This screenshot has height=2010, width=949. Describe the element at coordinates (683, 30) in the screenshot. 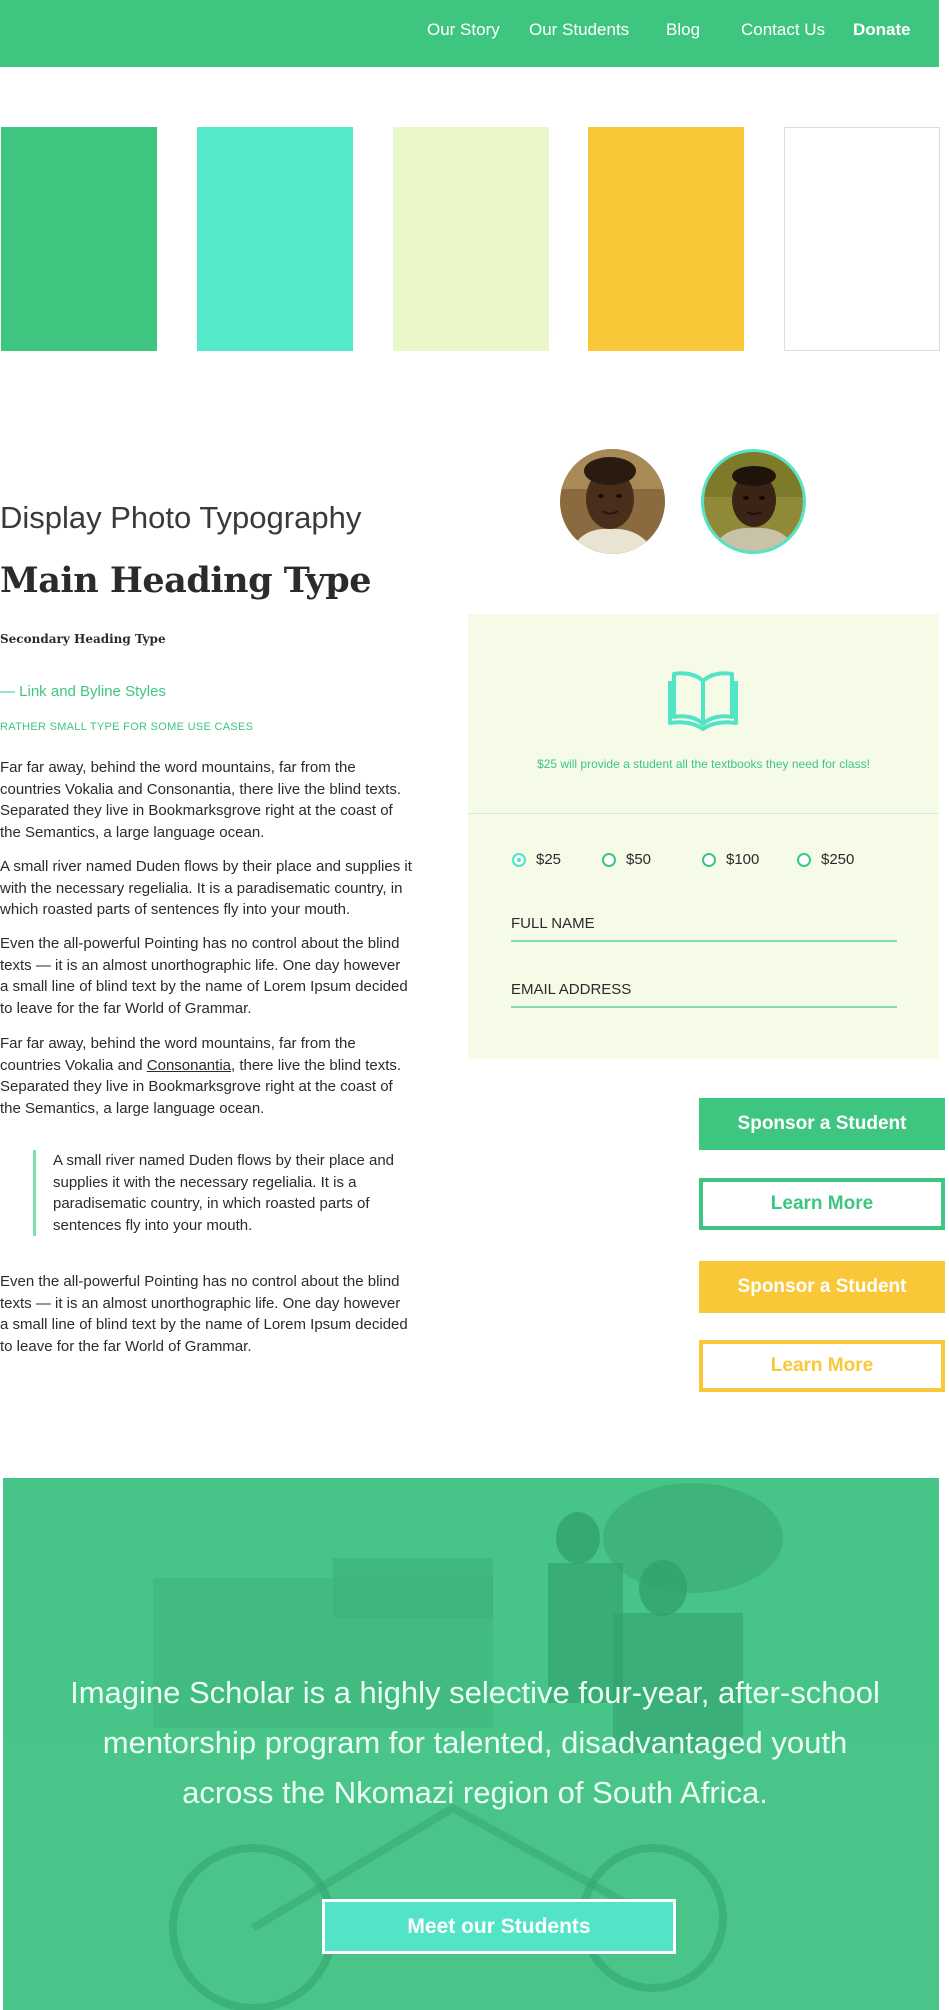

I see `nav-blog: Blog` at that location.